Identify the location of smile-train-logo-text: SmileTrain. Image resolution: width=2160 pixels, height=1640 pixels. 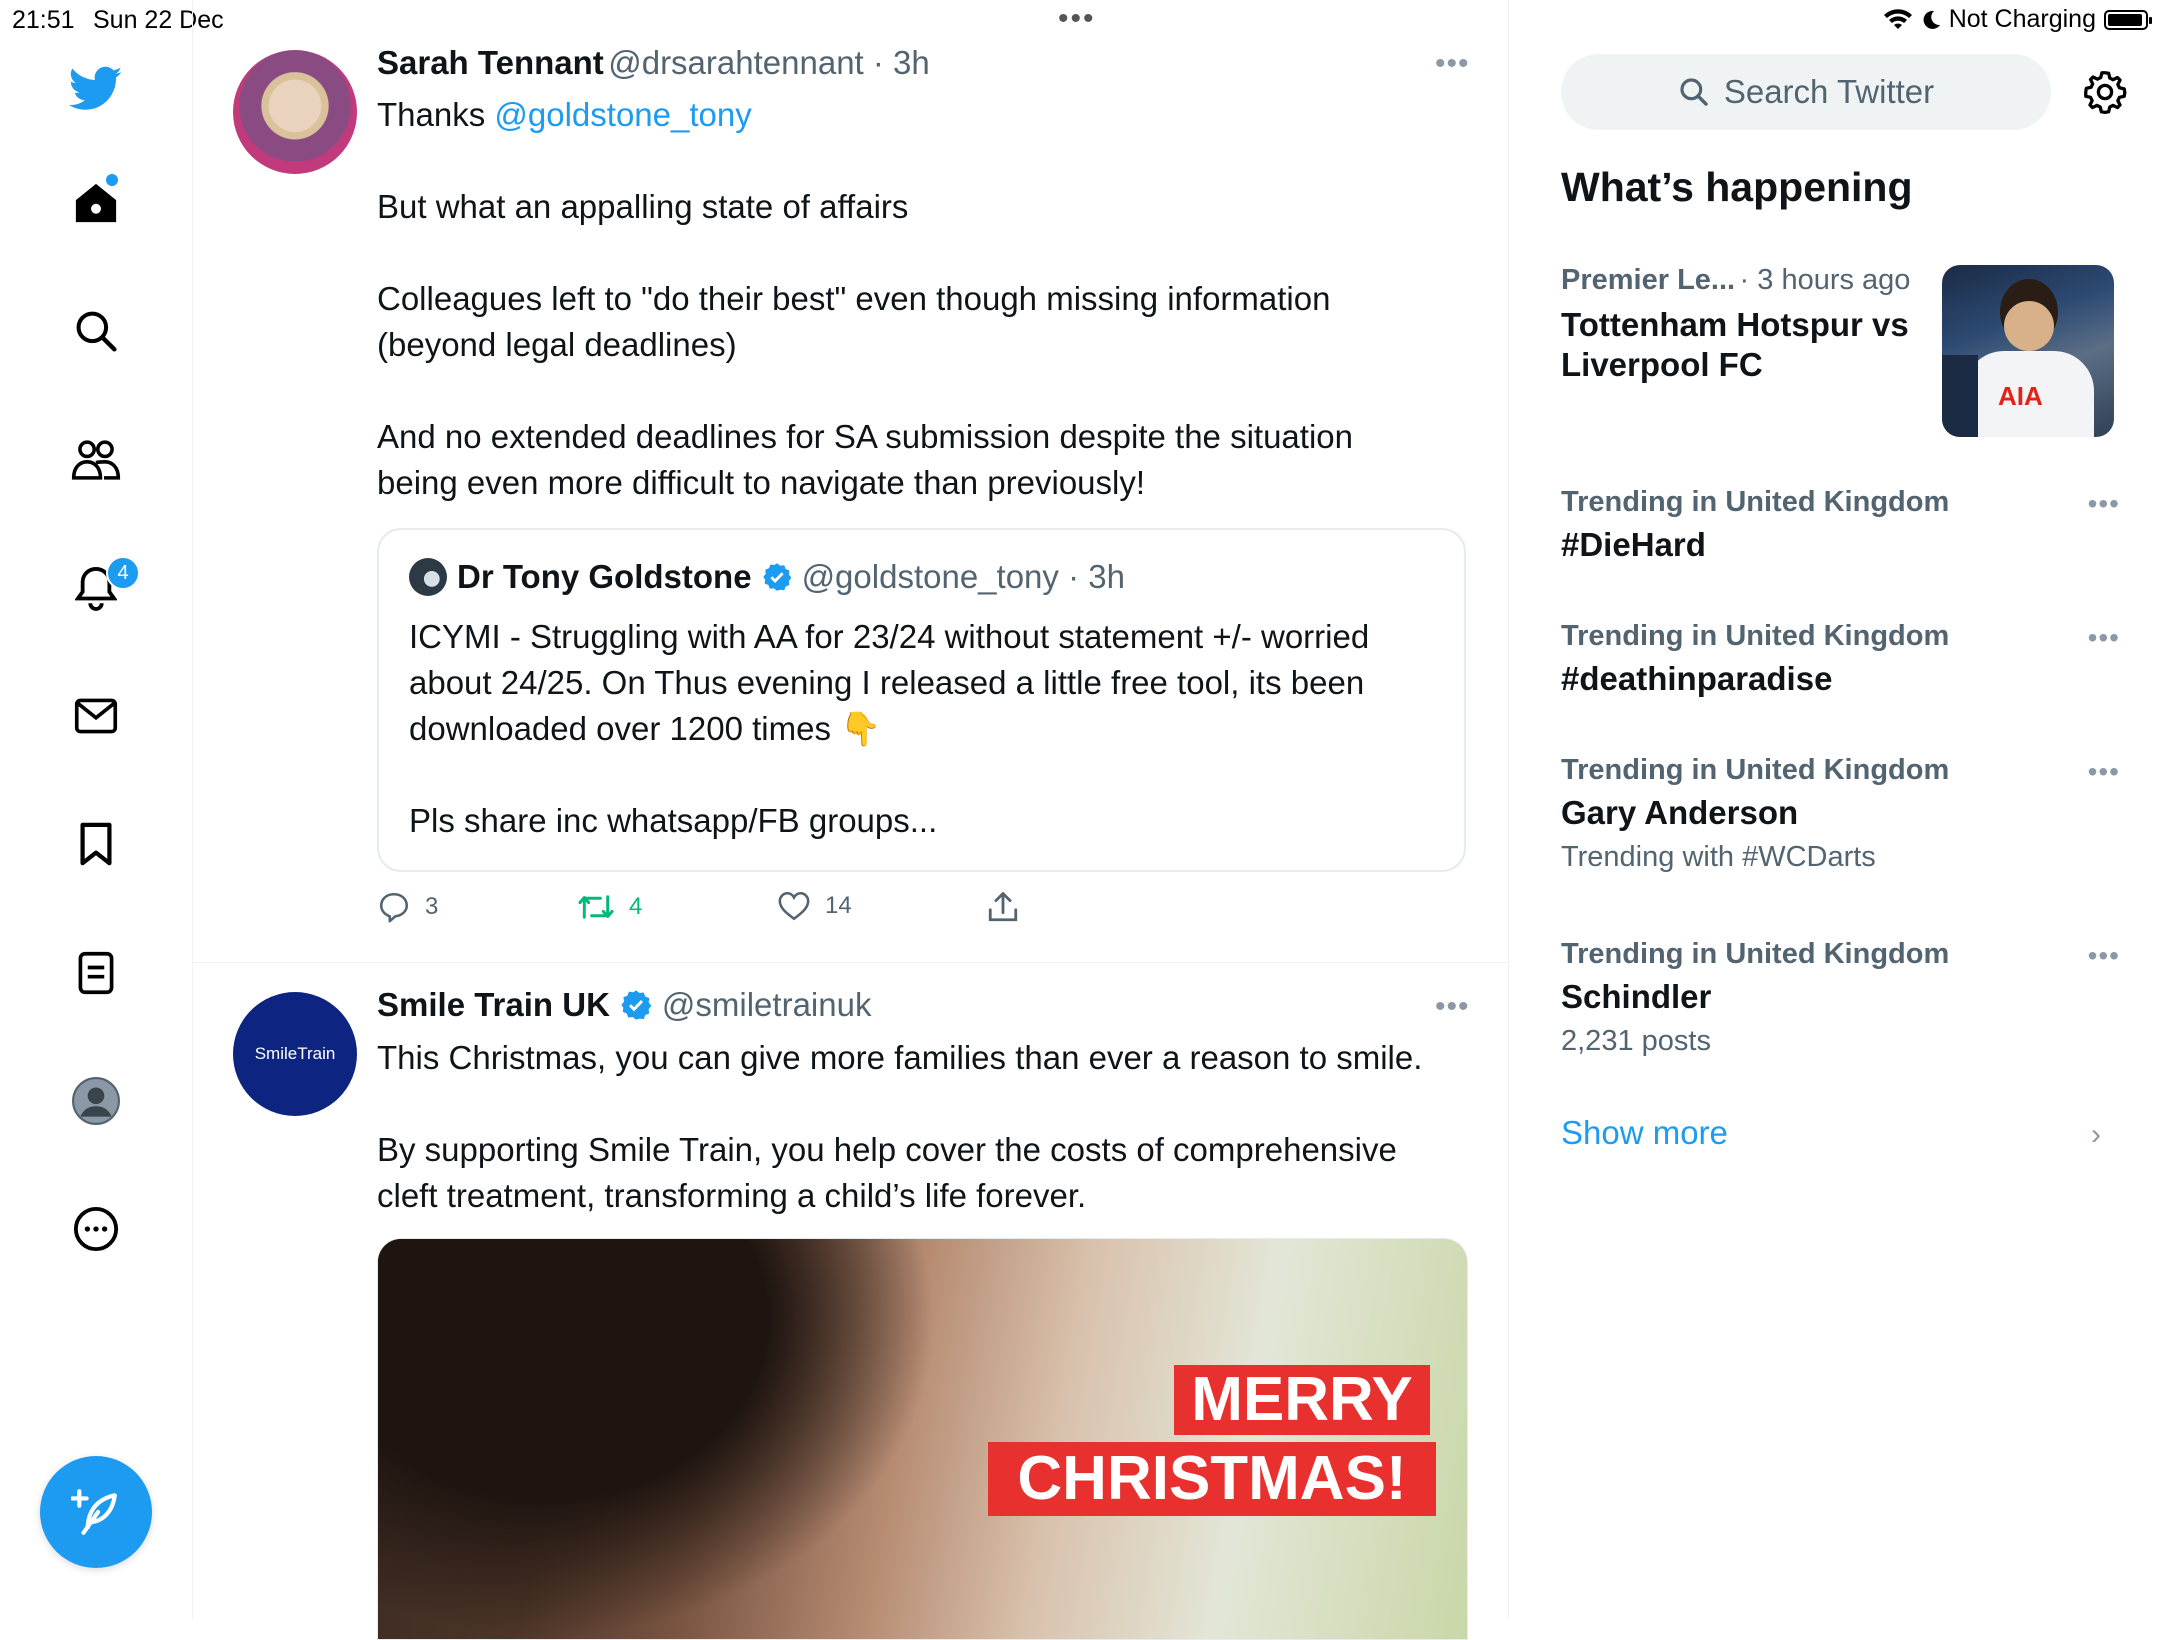
(295, 1053).